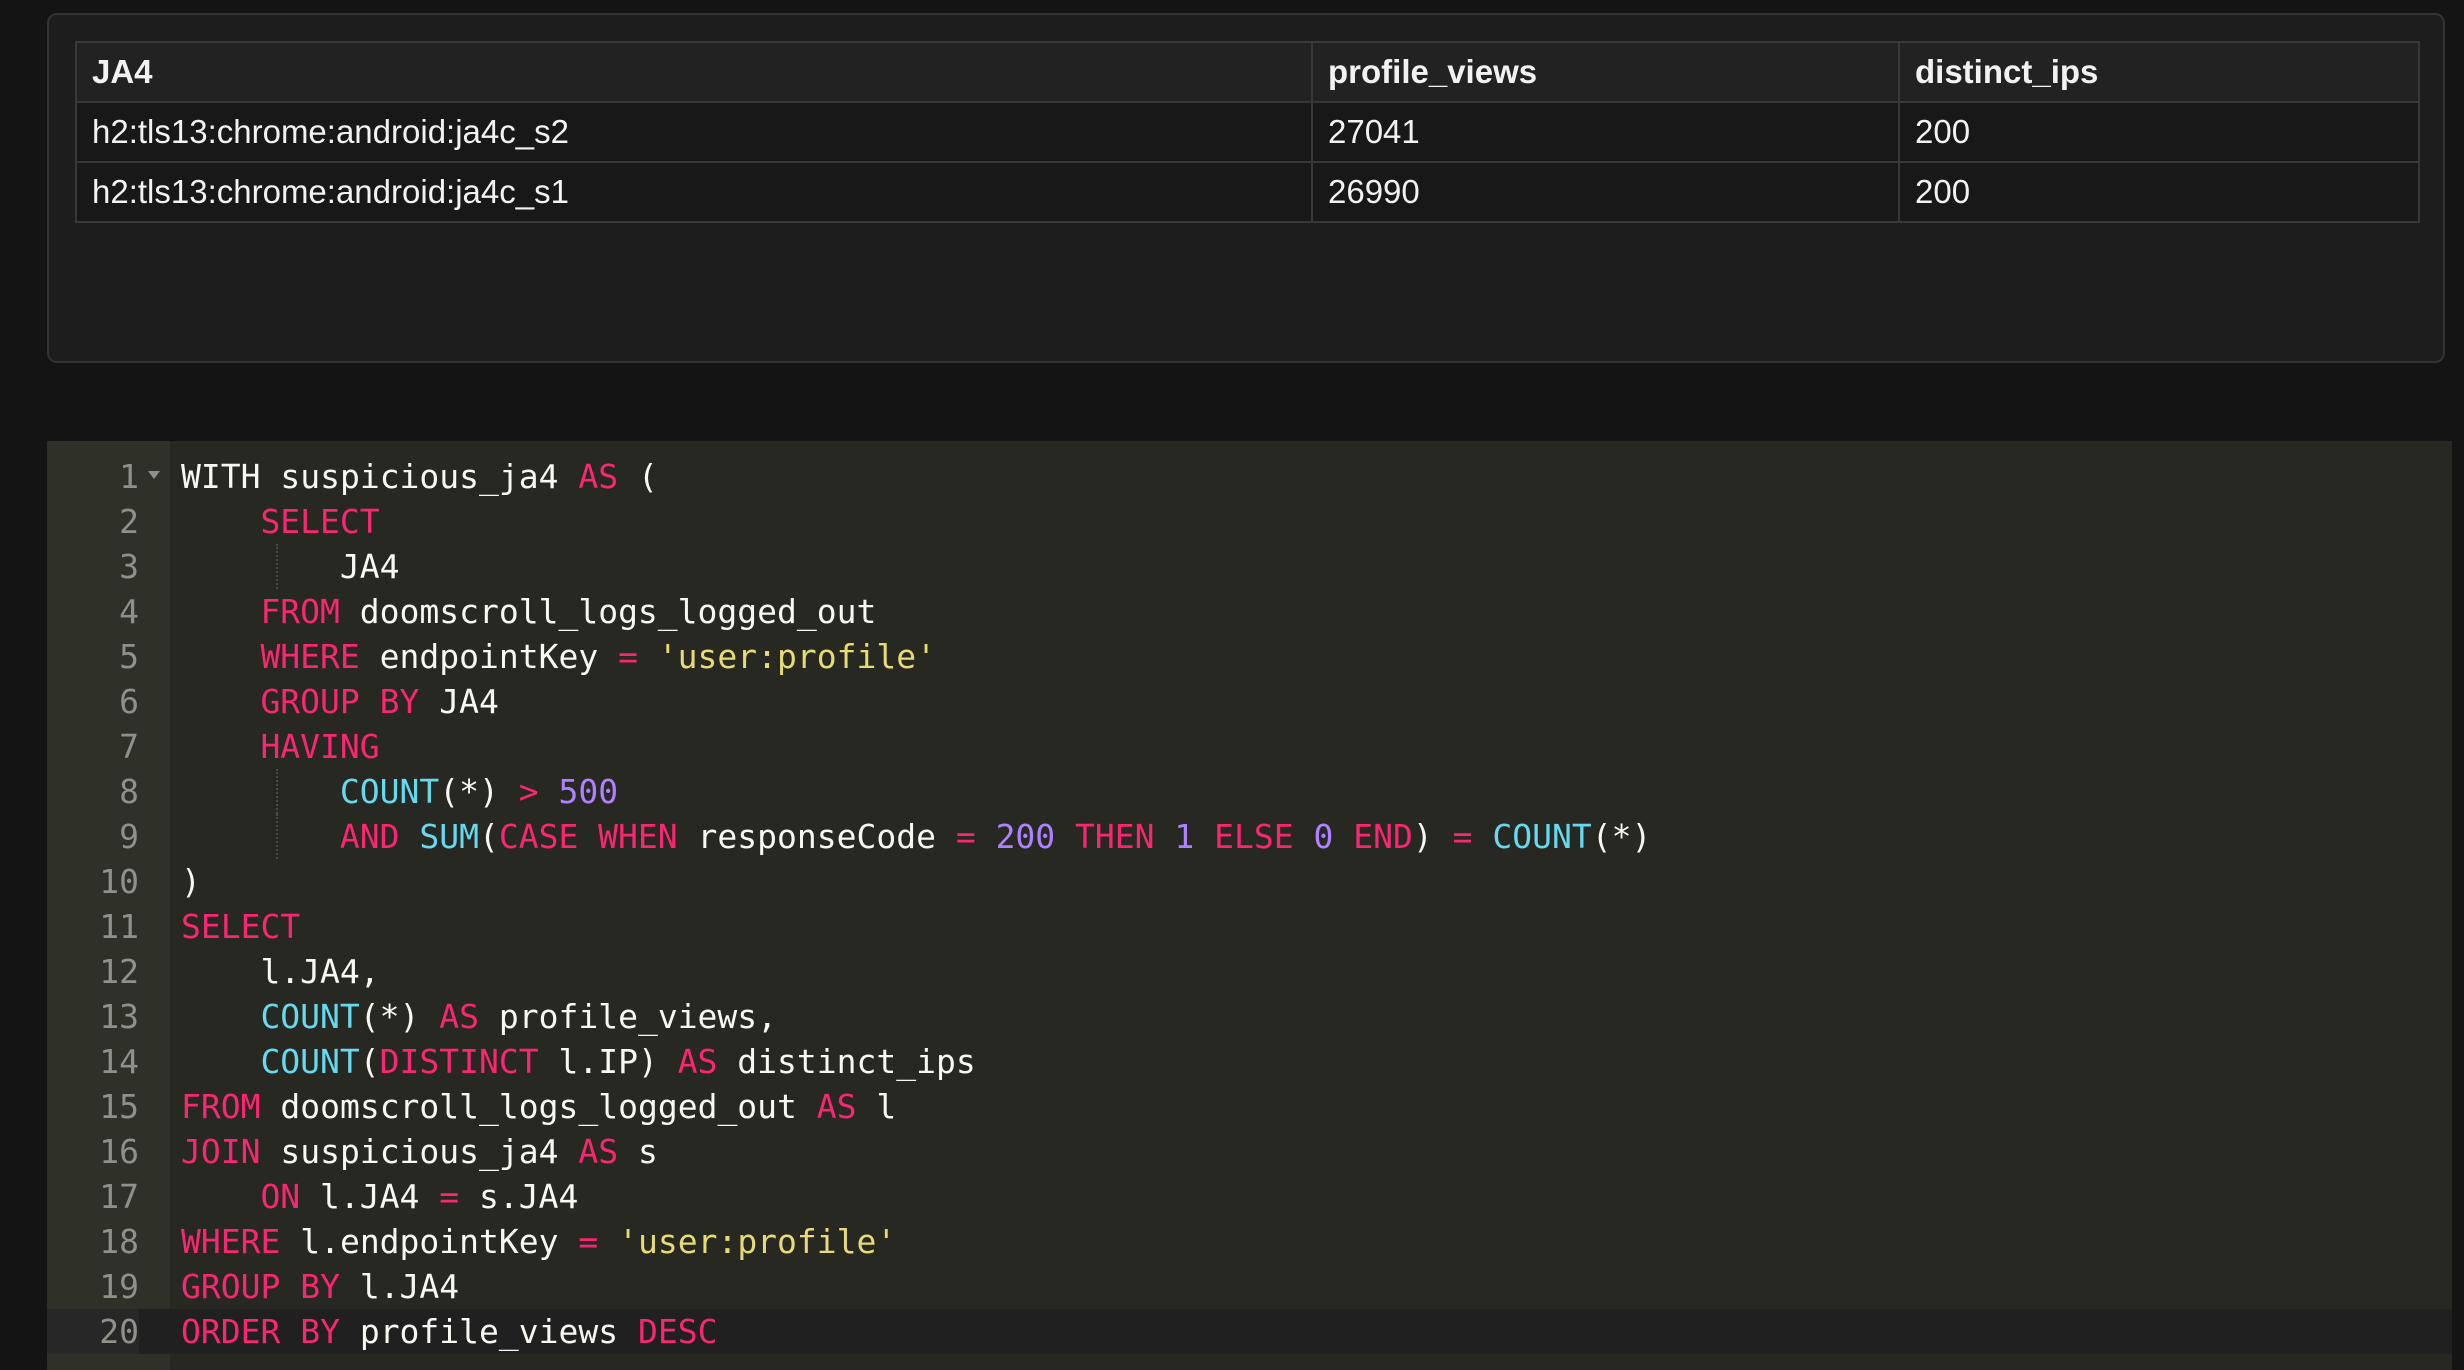 This screenshot has height=1370, width=2464. Describe the element at coordinates (459, 1061) in the screenshot. I see `code-token: DISTINCT` at that location.